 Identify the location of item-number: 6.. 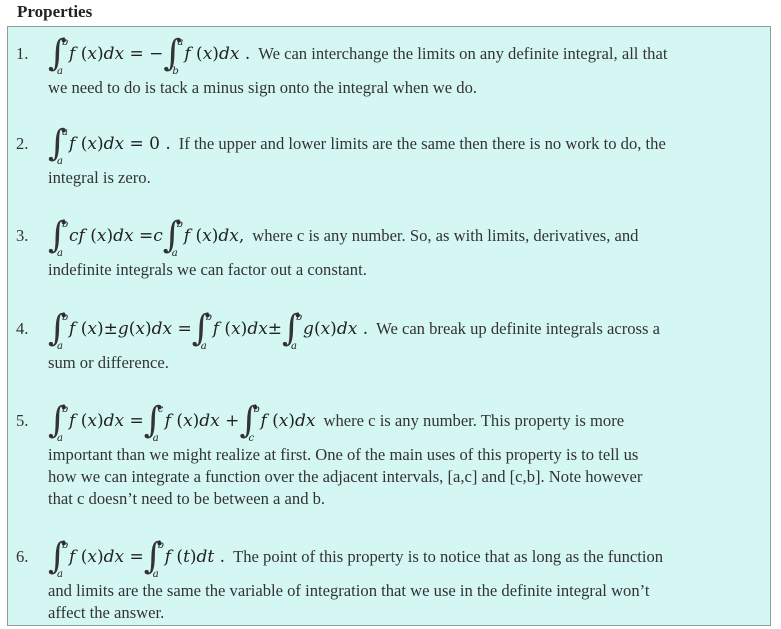
(22, 556).